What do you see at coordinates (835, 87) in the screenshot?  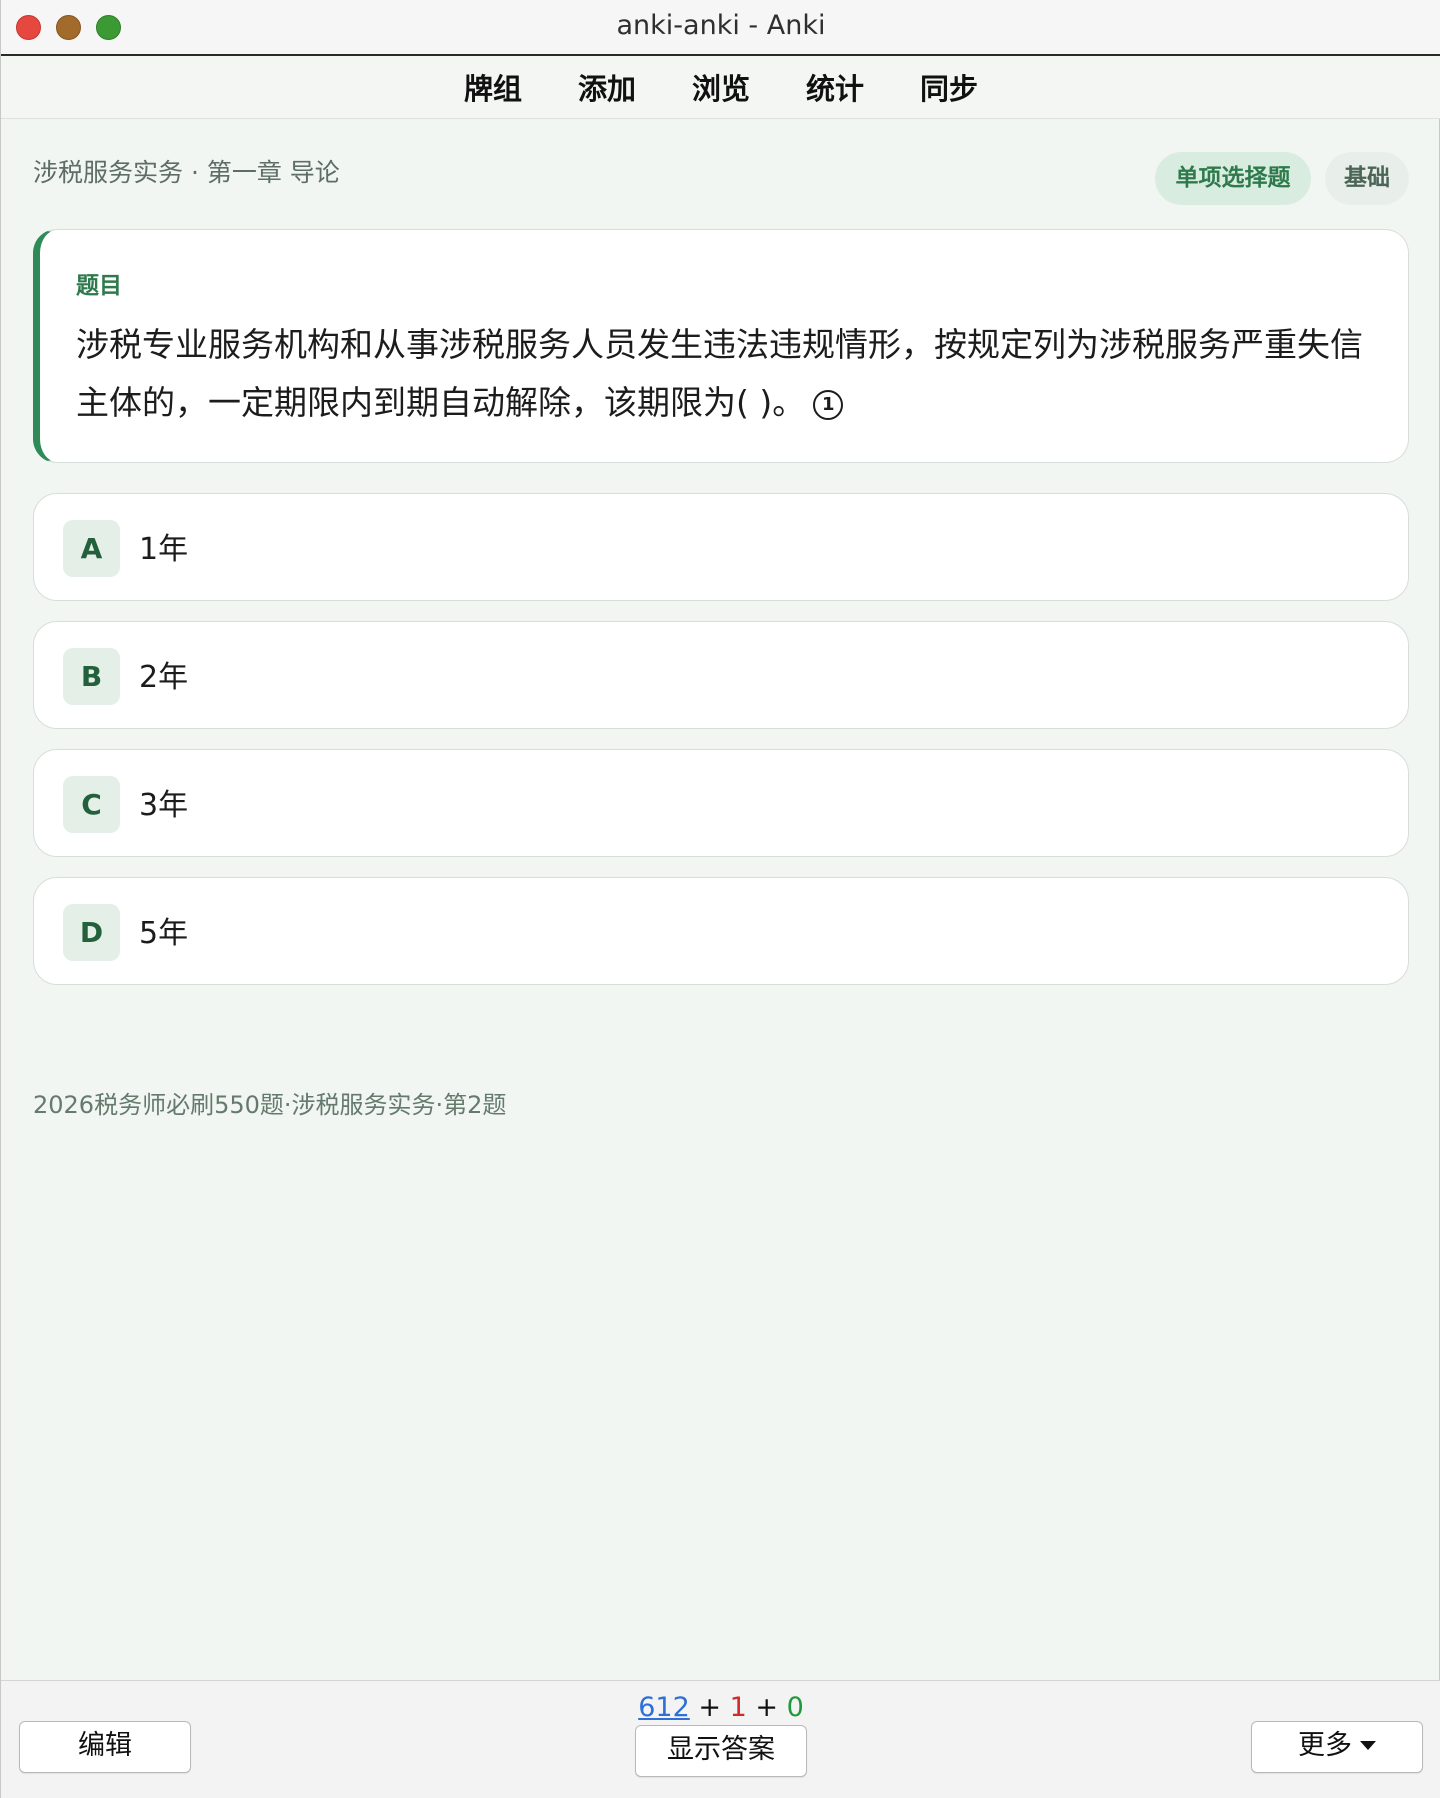 I see `nav-stats: 统计` at bounding box center [835, 87].